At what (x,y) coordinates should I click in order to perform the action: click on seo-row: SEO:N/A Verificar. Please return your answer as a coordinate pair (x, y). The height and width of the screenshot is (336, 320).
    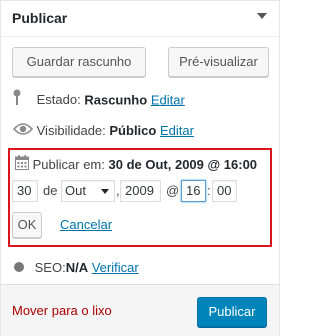
    Looking at the image, I should click on (76, 268).